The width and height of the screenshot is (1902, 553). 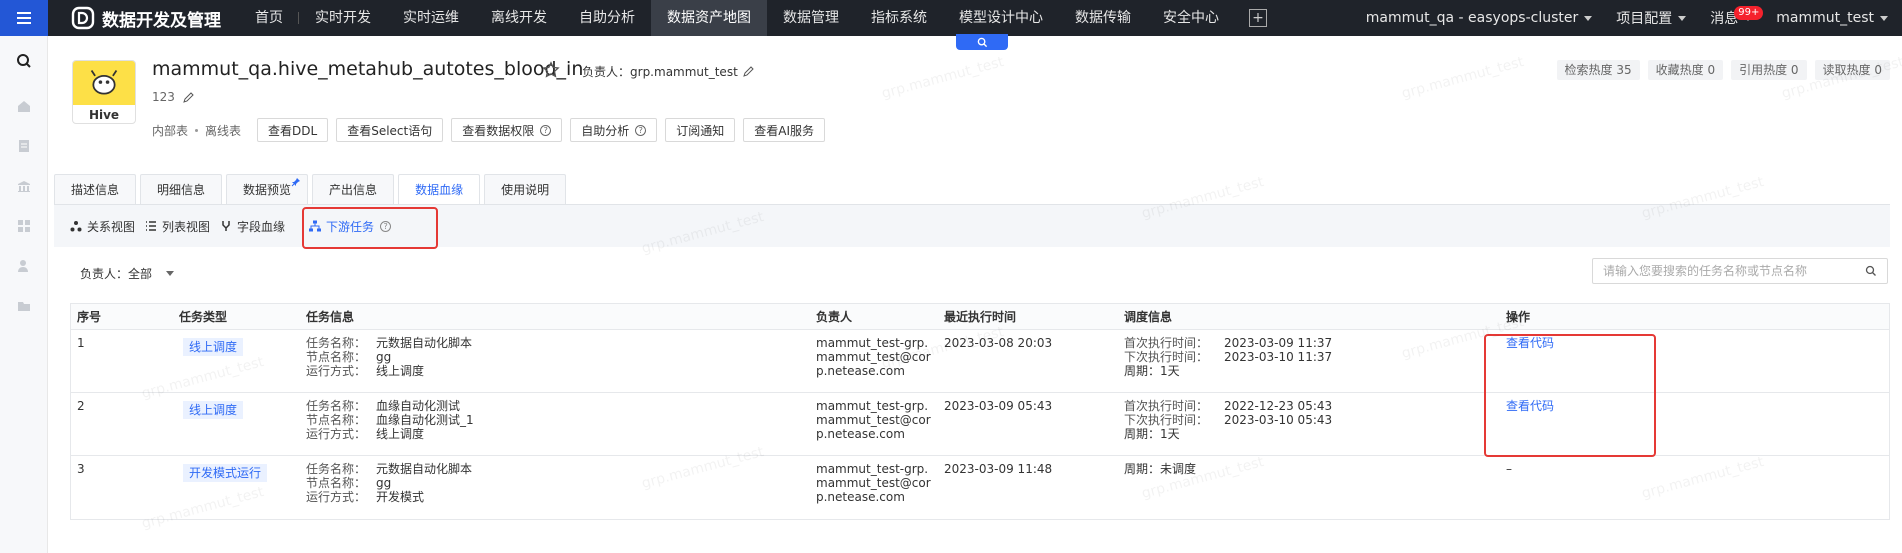 I want to click on tab-data-preview: 数据预览, so click(x=267, y=189).